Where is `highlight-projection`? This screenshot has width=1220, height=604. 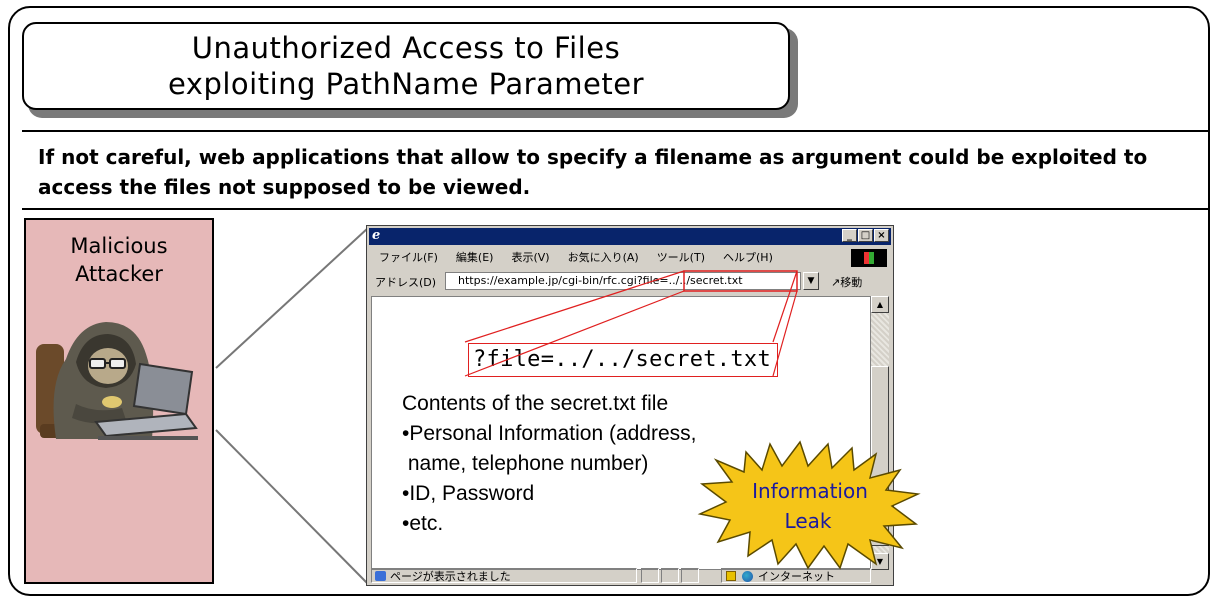 highlight-projection is located at coordinates (631, 323).